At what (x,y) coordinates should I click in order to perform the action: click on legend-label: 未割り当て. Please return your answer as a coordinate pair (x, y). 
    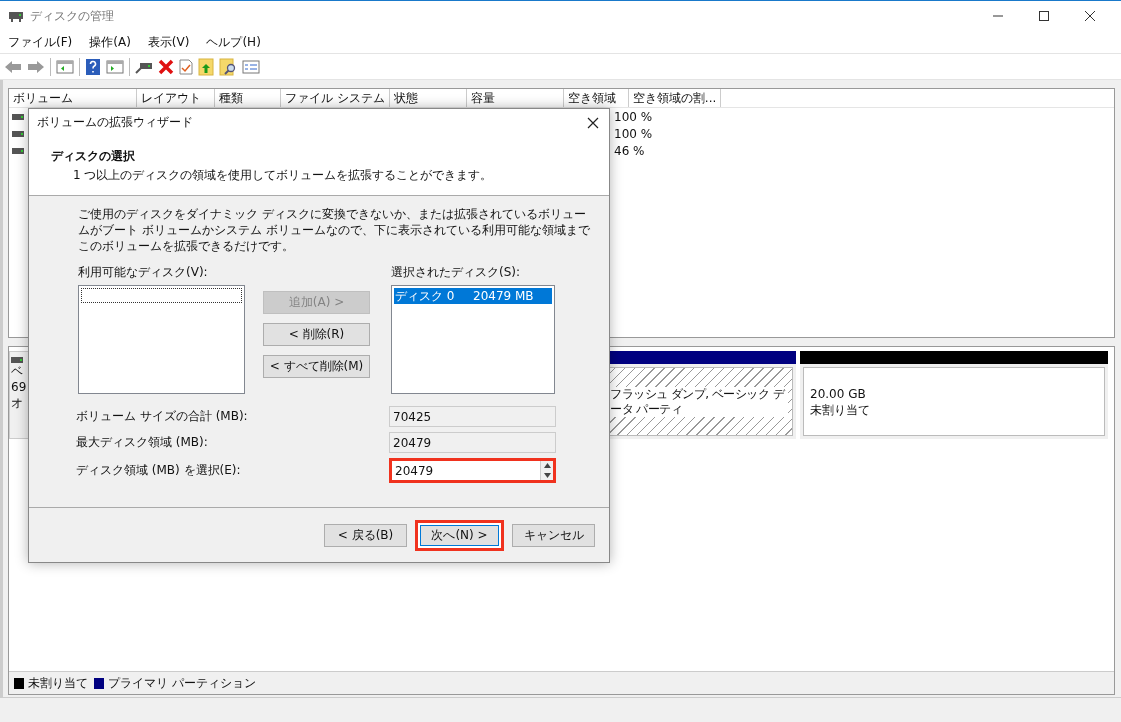
    Looking at the image, I should click on (58, 683).